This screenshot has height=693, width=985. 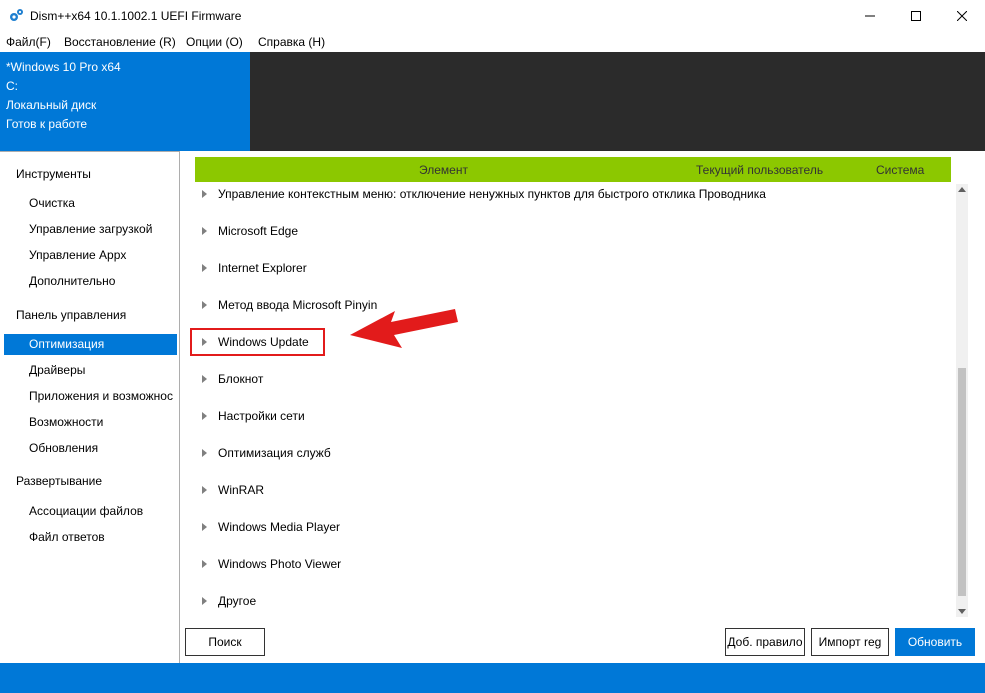 I want to click on sidebar-item-advanced: Дополнительно, so click(x=90, y=281).